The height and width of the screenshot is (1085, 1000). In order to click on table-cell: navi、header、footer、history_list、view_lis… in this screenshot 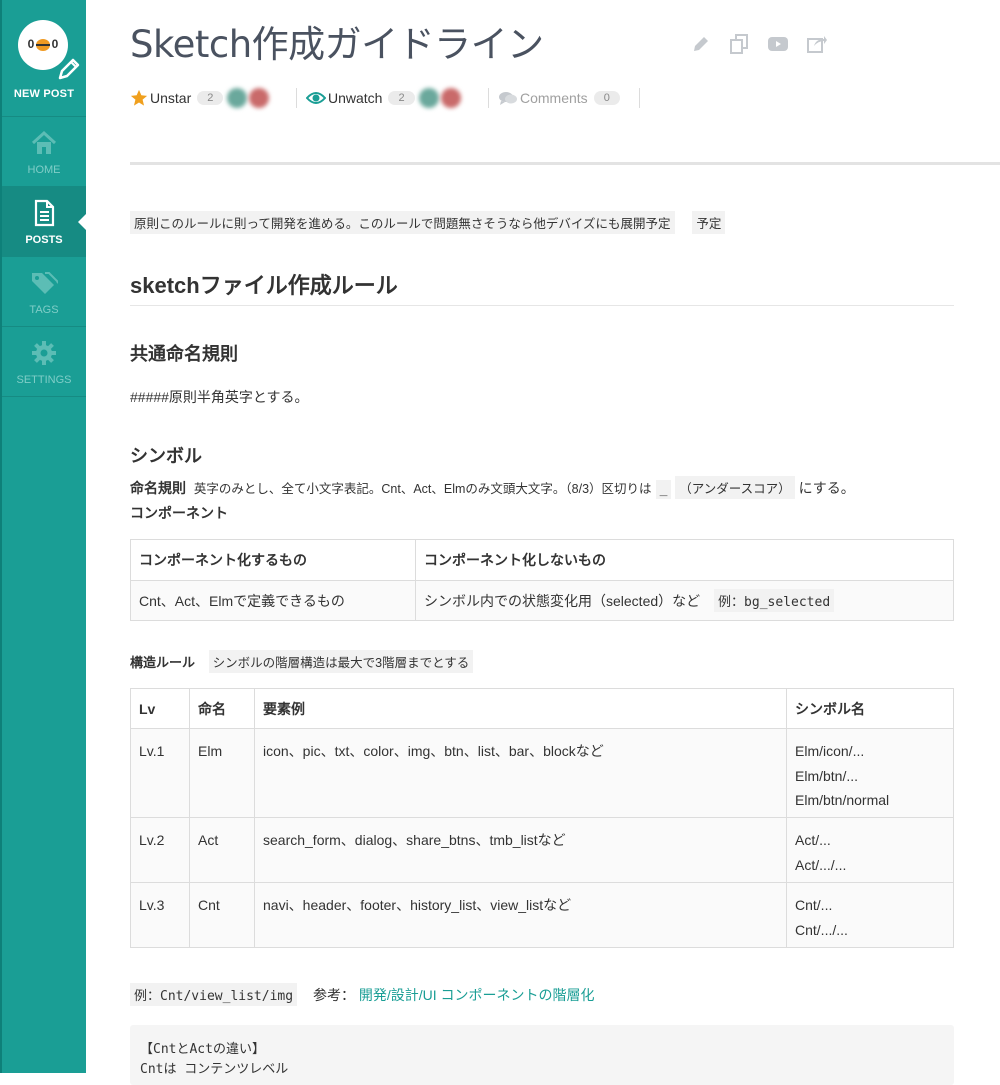, I will do `click(520, 915)`.